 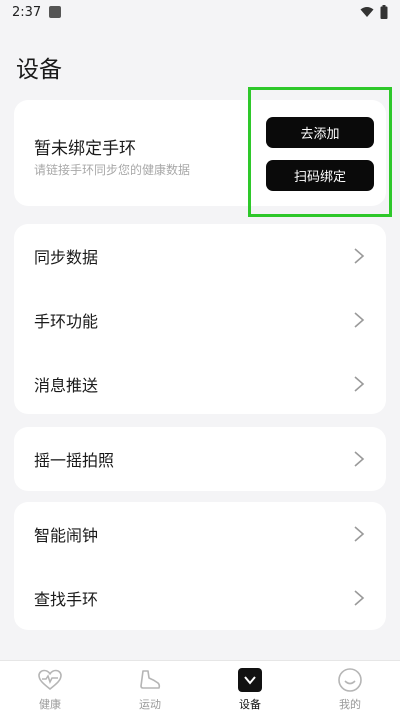 What do you see at coordinates (150, 679) in the screenshot?
I see `shoe-icon` at bounding box center [150, 679].